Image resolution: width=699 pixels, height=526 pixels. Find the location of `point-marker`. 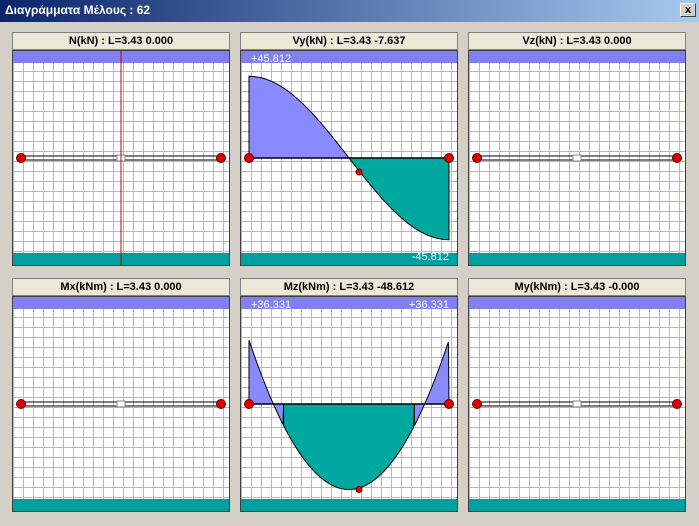

point-marker is located at coordinates (359, 172).